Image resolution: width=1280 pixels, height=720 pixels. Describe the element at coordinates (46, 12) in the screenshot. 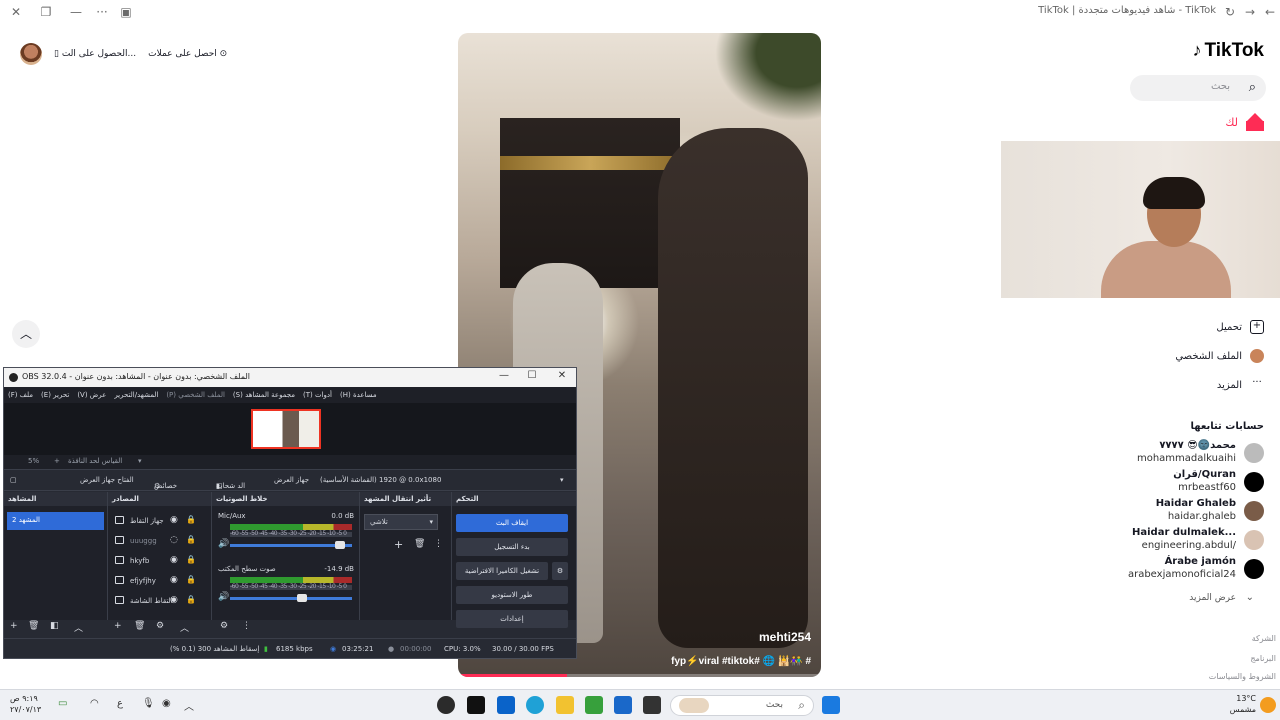

I see `restore-icon: ❐` at that location.